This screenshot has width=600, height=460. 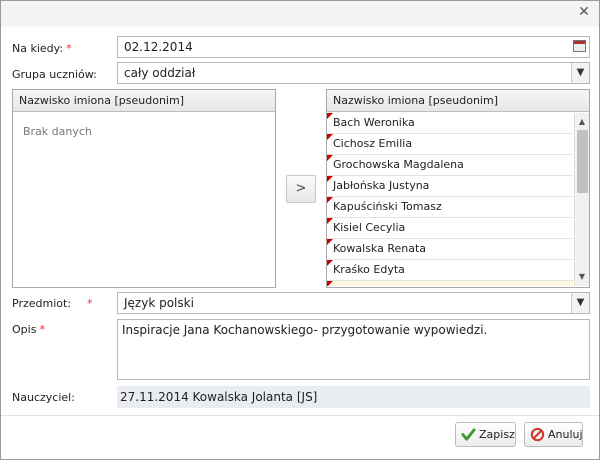 What do you see at coordinates (300, 415) in the screenshot?
I see `footer-divider` at bounding box center [300, 415].